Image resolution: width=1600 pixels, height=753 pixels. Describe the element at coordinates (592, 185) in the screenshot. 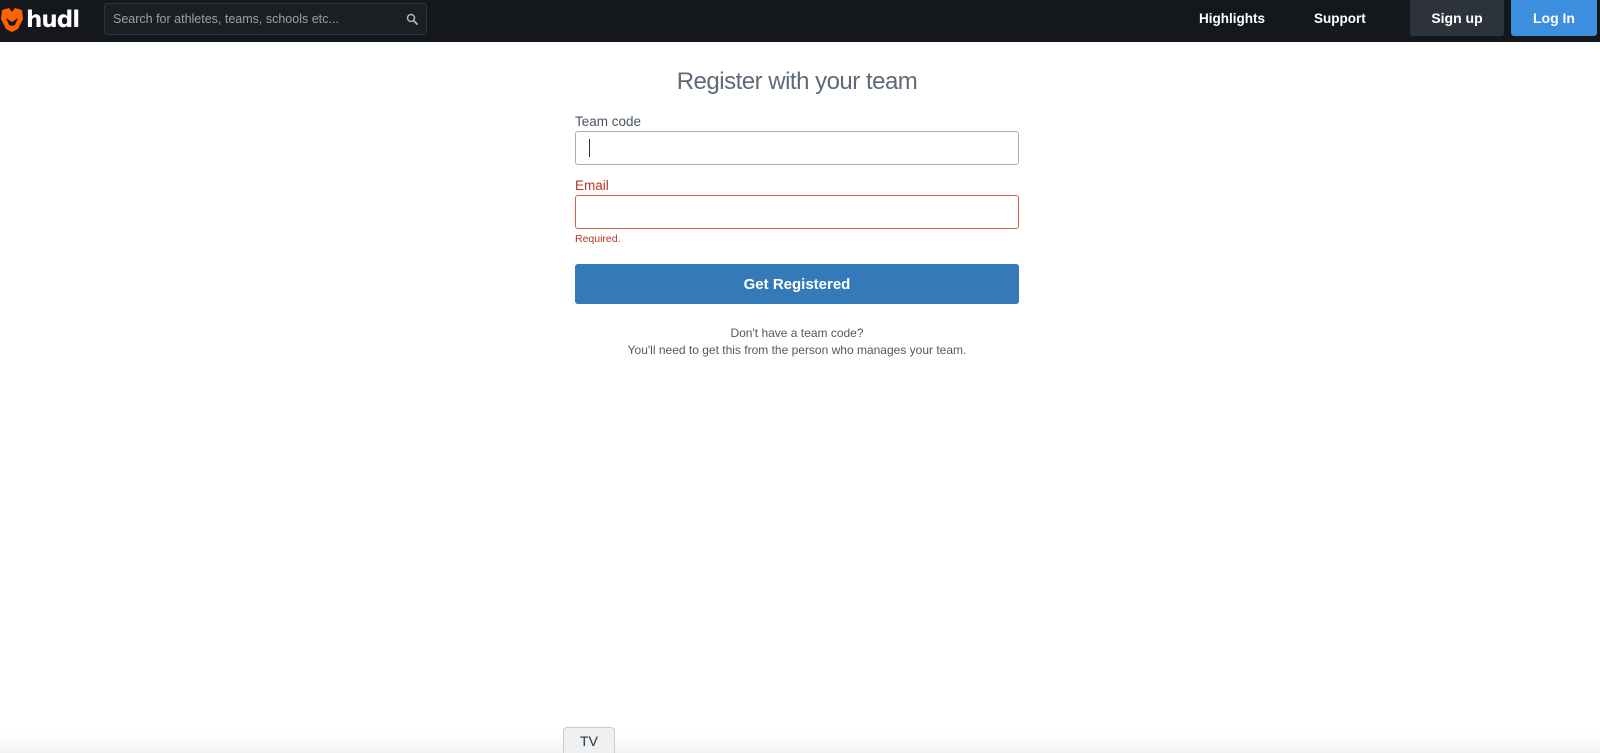

I see `email-label: Email` at that location.